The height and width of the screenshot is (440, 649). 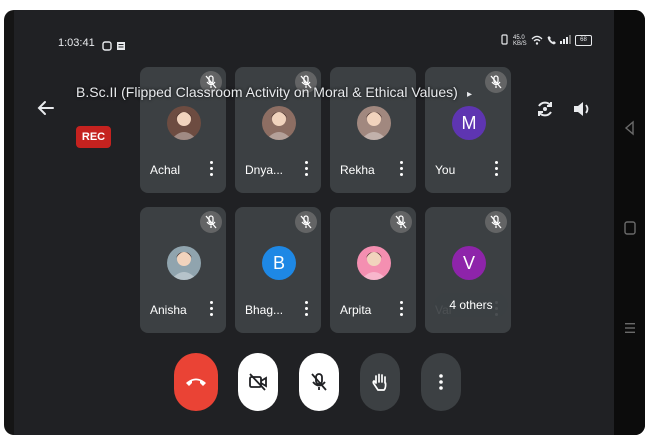 I want to click on avatar: B, so click(x=279, y=263).